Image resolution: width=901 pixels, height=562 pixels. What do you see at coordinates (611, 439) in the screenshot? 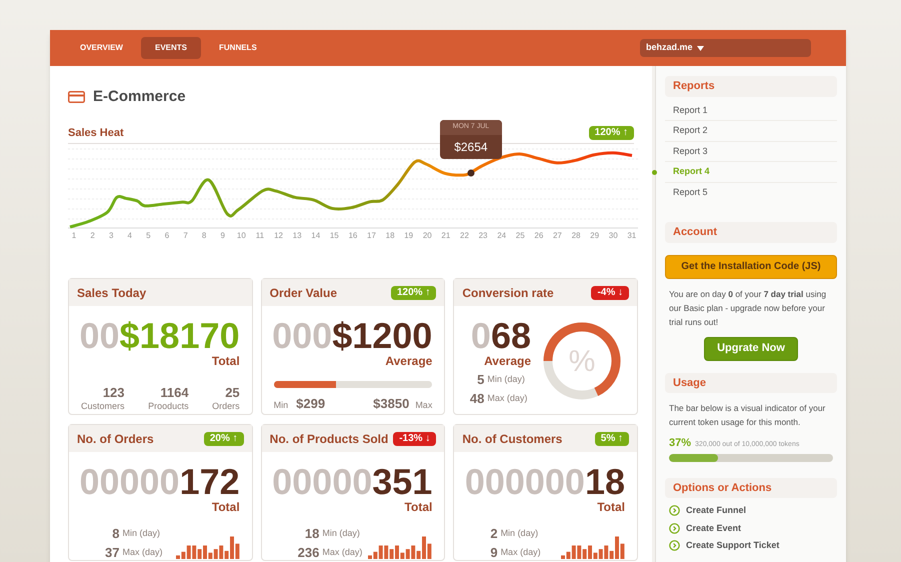
I see `trend-badge: 5% ↑` at bounding box center [611, 439].